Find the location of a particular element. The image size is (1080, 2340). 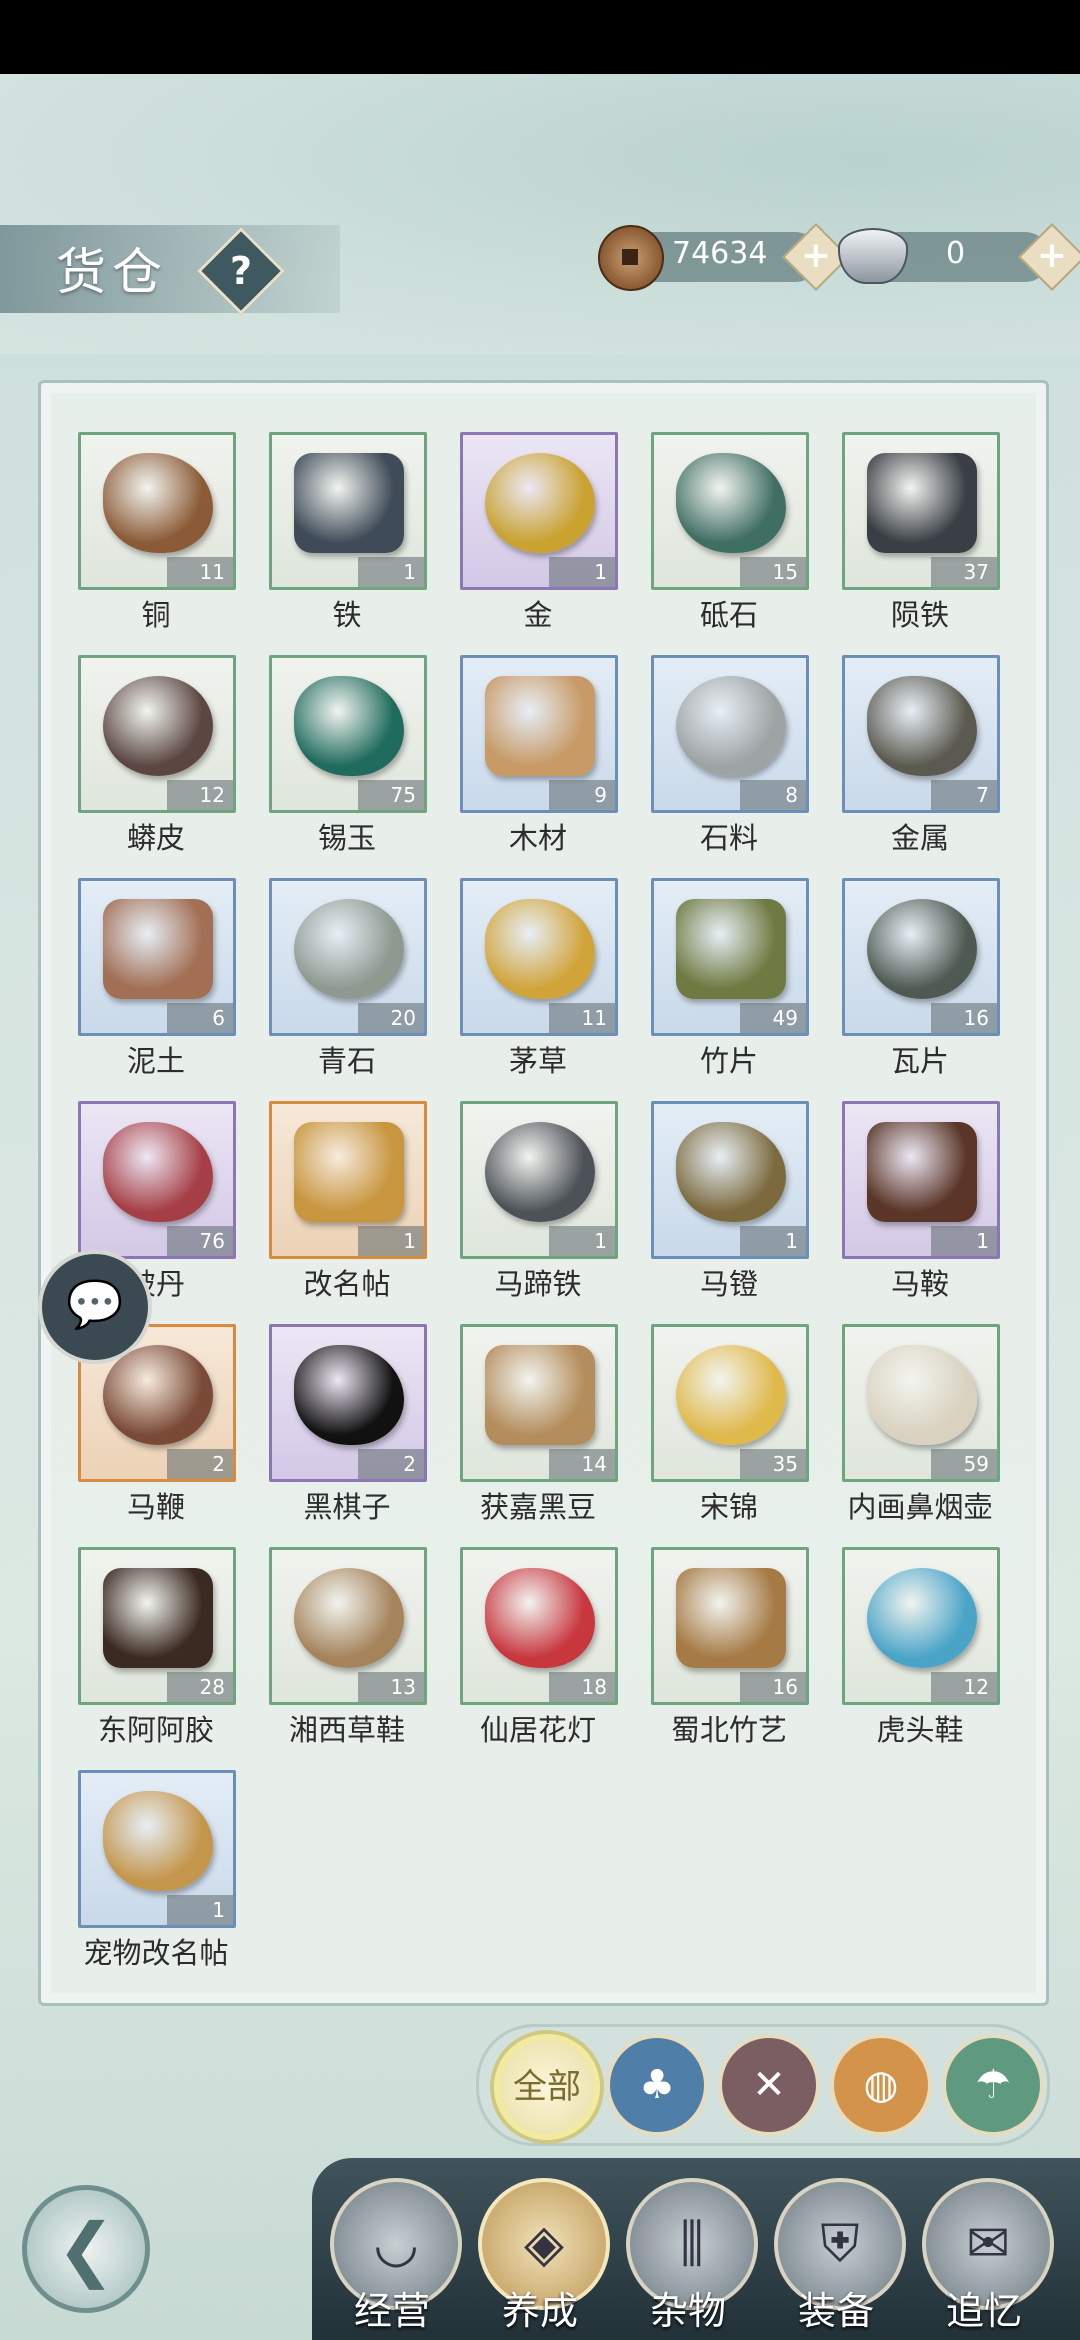

item-name: 铁 is located at coordinates (347, 615).